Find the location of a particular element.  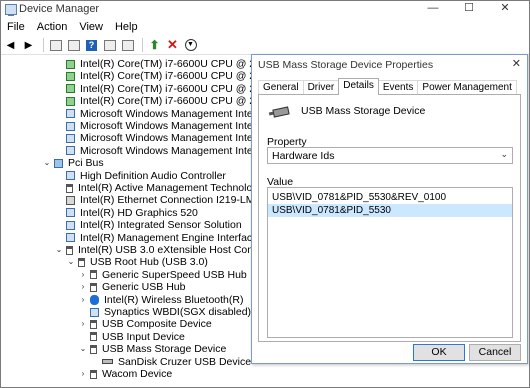

tree-item: › Generic SuperSpeed USB Hub is located at coordinates (163, 275).